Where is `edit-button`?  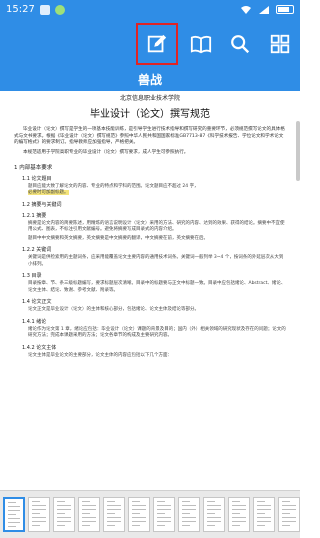
edit-button is located at coordinates (157, 44).